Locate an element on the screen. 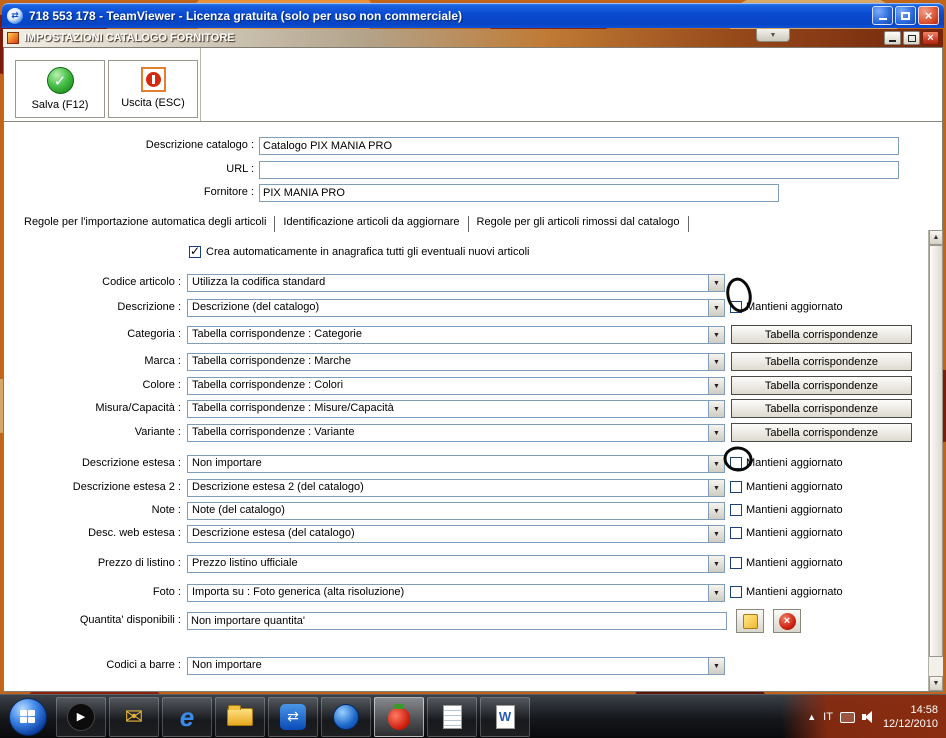 The width and height of the screenshot is (946, 738). save-button: ✓ Salva (F12) is located at coordinates (60, 89).